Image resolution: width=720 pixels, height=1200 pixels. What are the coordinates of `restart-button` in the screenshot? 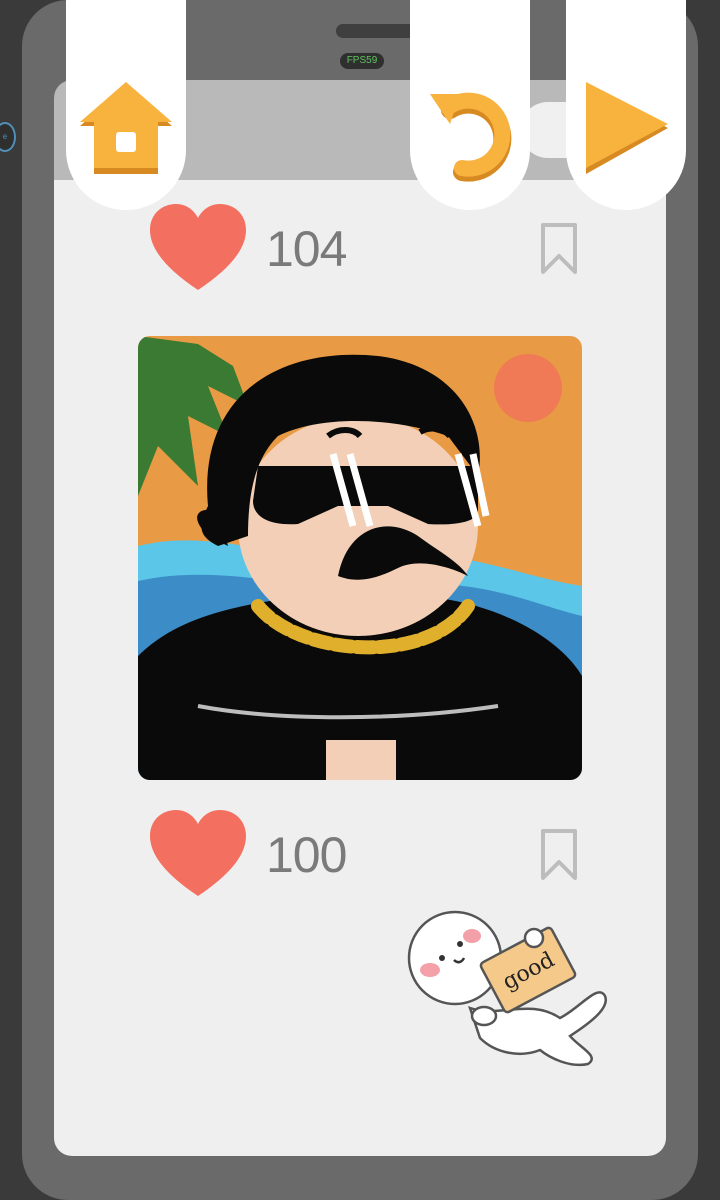 It's located at (470, 105).